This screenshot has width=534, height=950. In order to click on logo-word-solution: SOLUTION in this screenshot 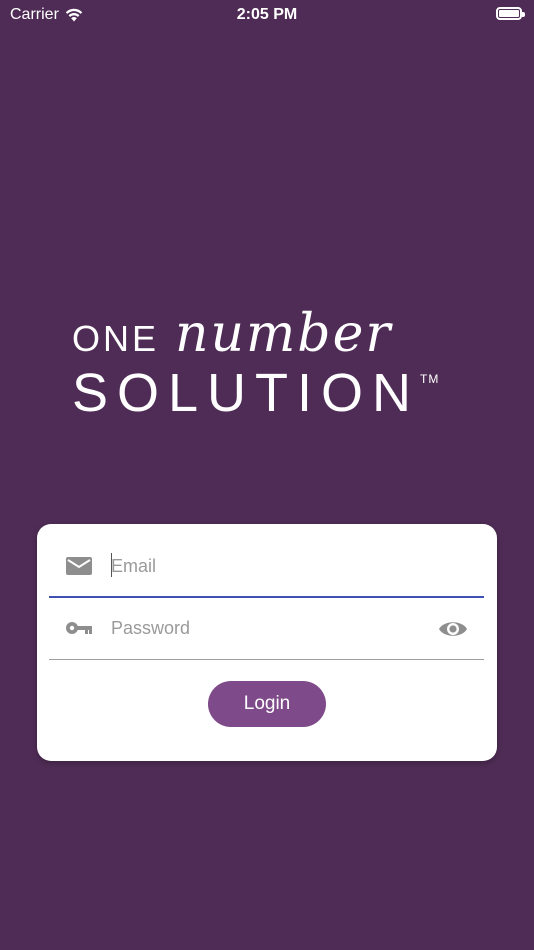, I will do `click(246, 393)`.